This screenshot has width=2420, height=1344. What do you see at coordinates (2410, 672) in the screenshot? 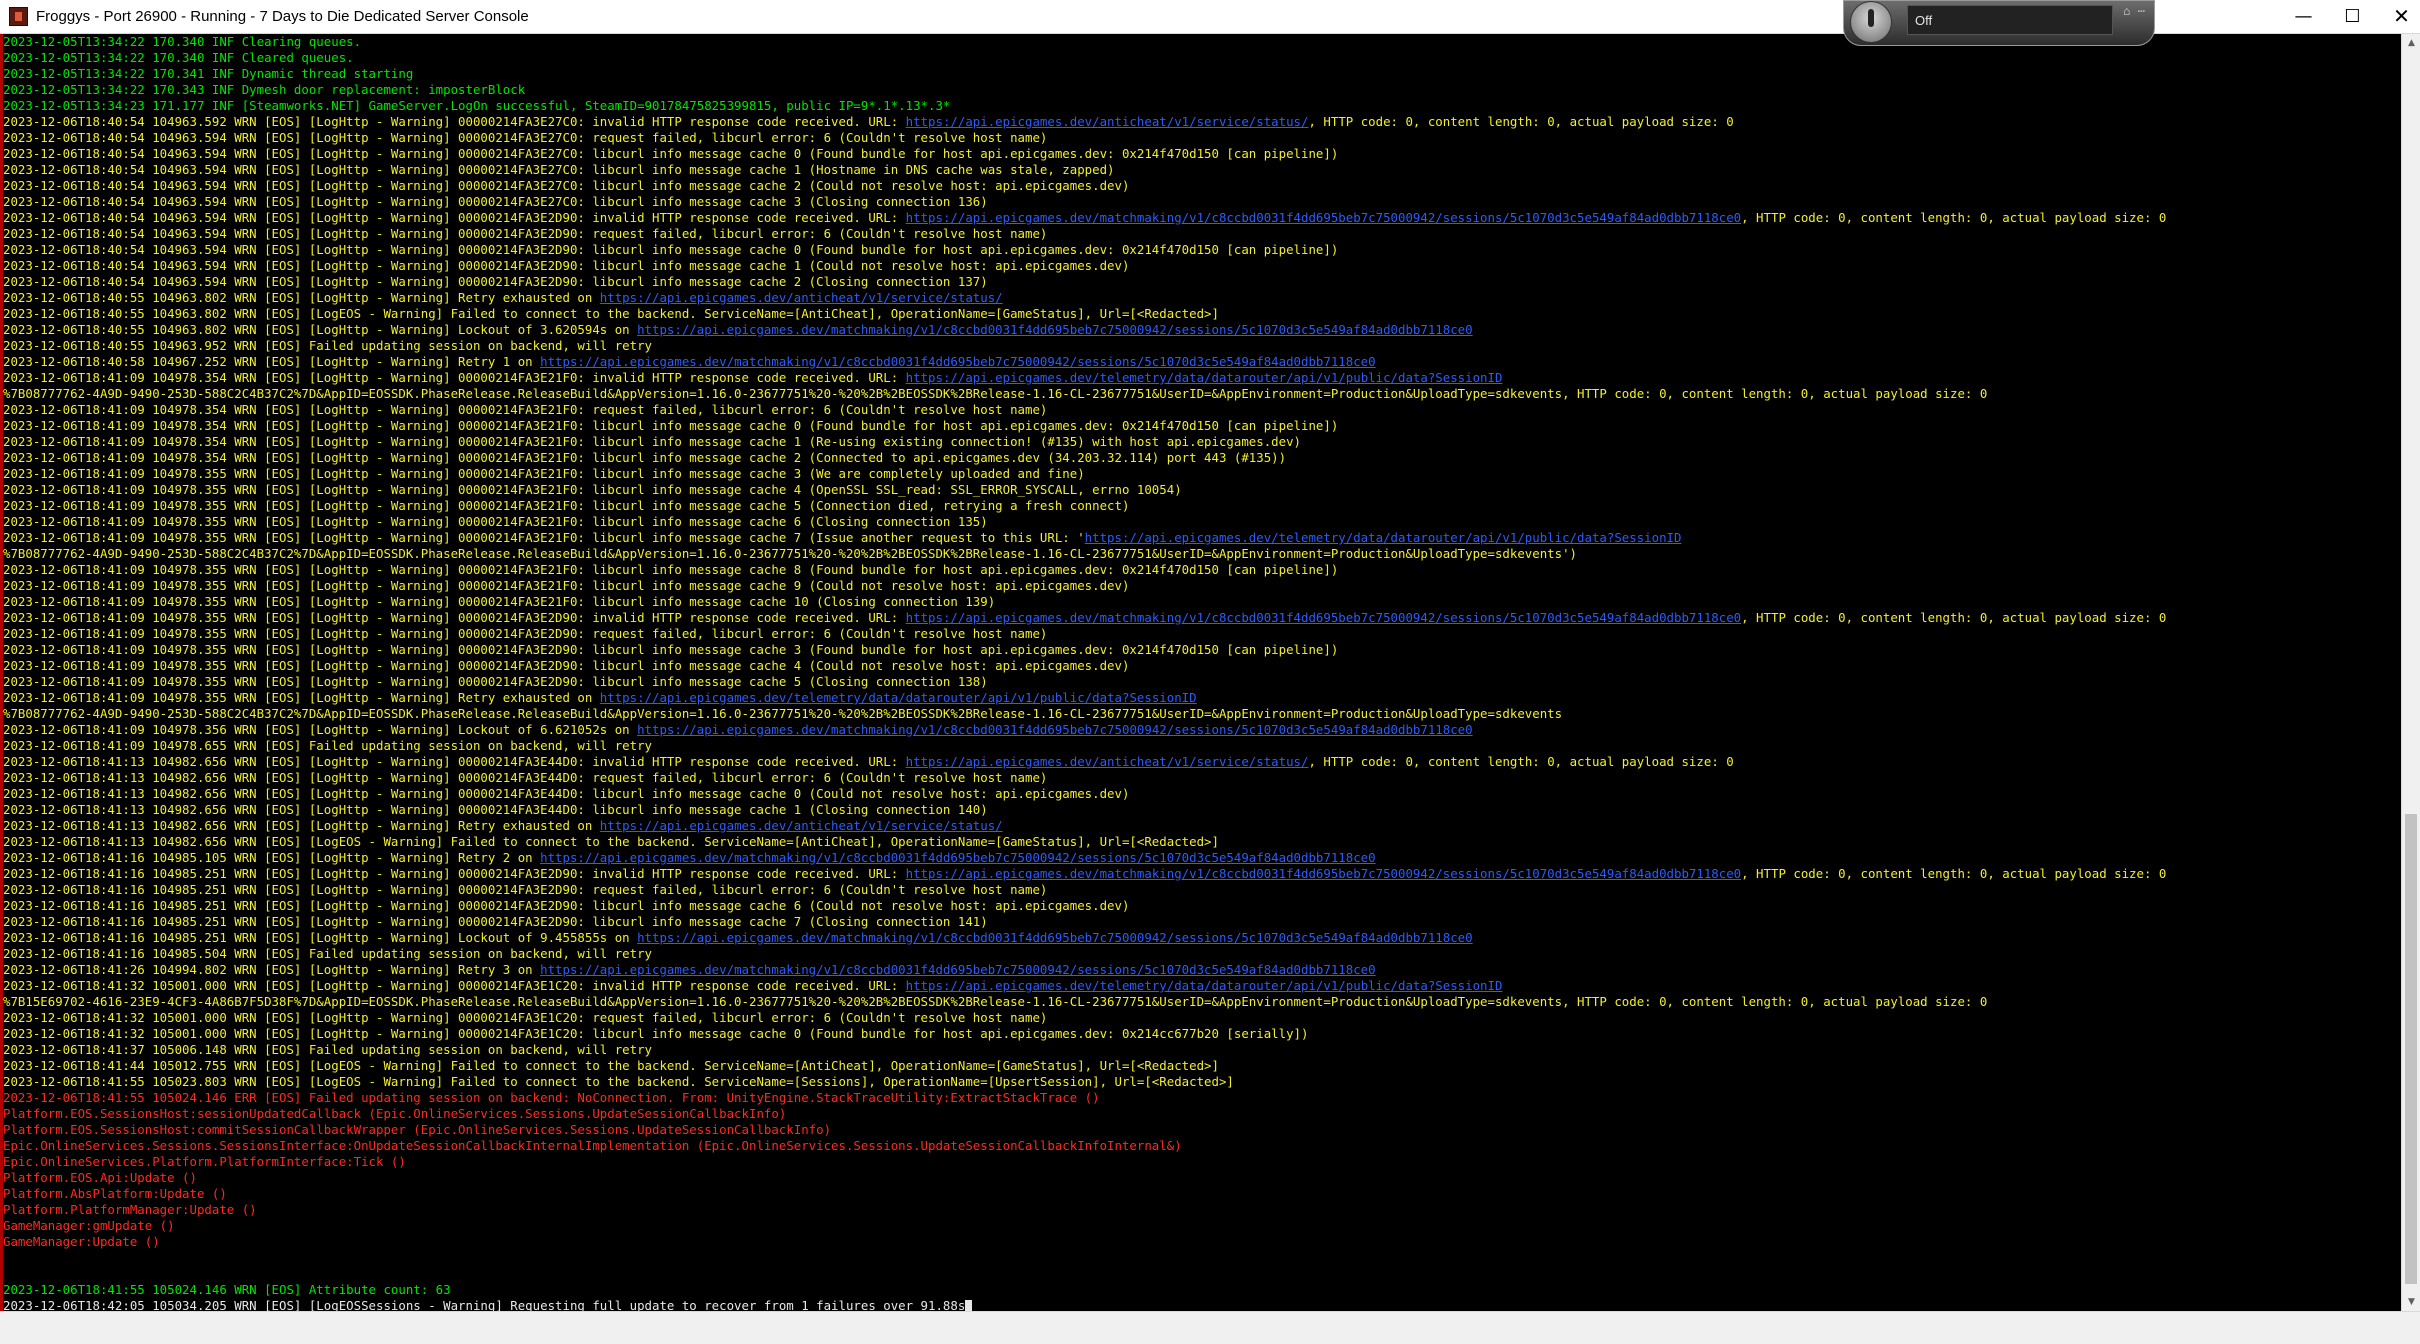
I see `vertical-scrollbar: ▲ ▼` at bounding box center [2410, 672].